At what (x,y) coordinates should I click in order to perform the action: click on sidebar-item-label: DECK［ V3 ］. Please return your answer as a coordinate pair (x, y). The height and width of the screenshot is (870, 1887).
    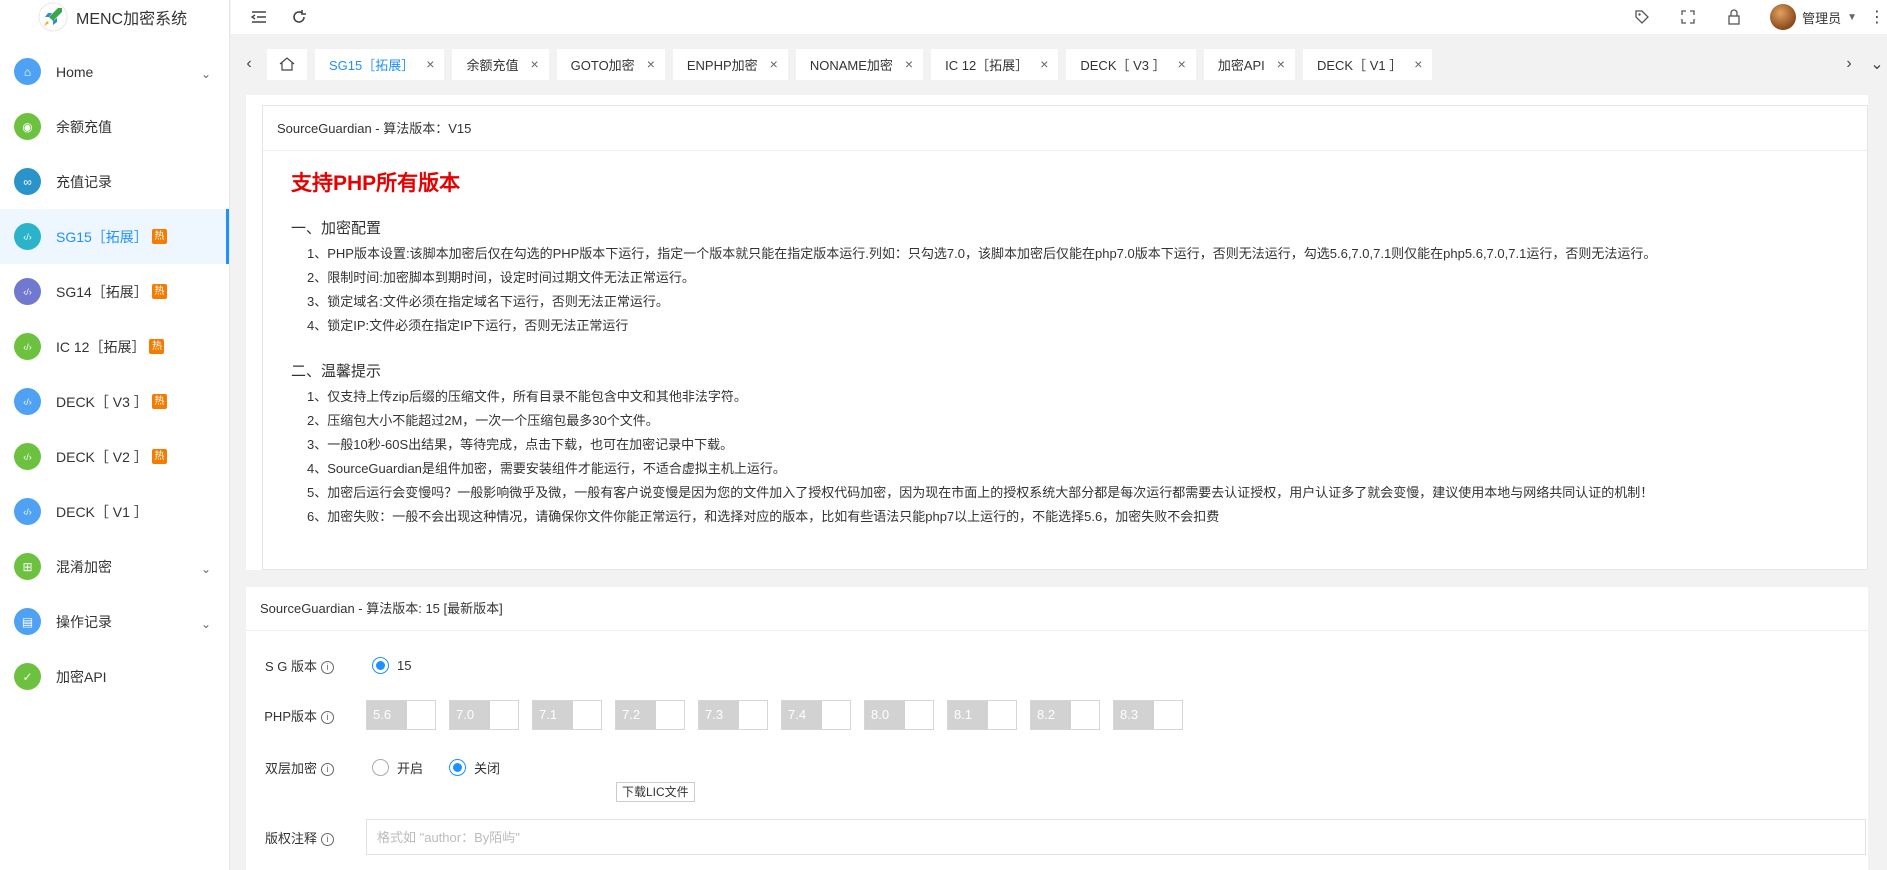
    Looking at the image, I should click on (102, 401).